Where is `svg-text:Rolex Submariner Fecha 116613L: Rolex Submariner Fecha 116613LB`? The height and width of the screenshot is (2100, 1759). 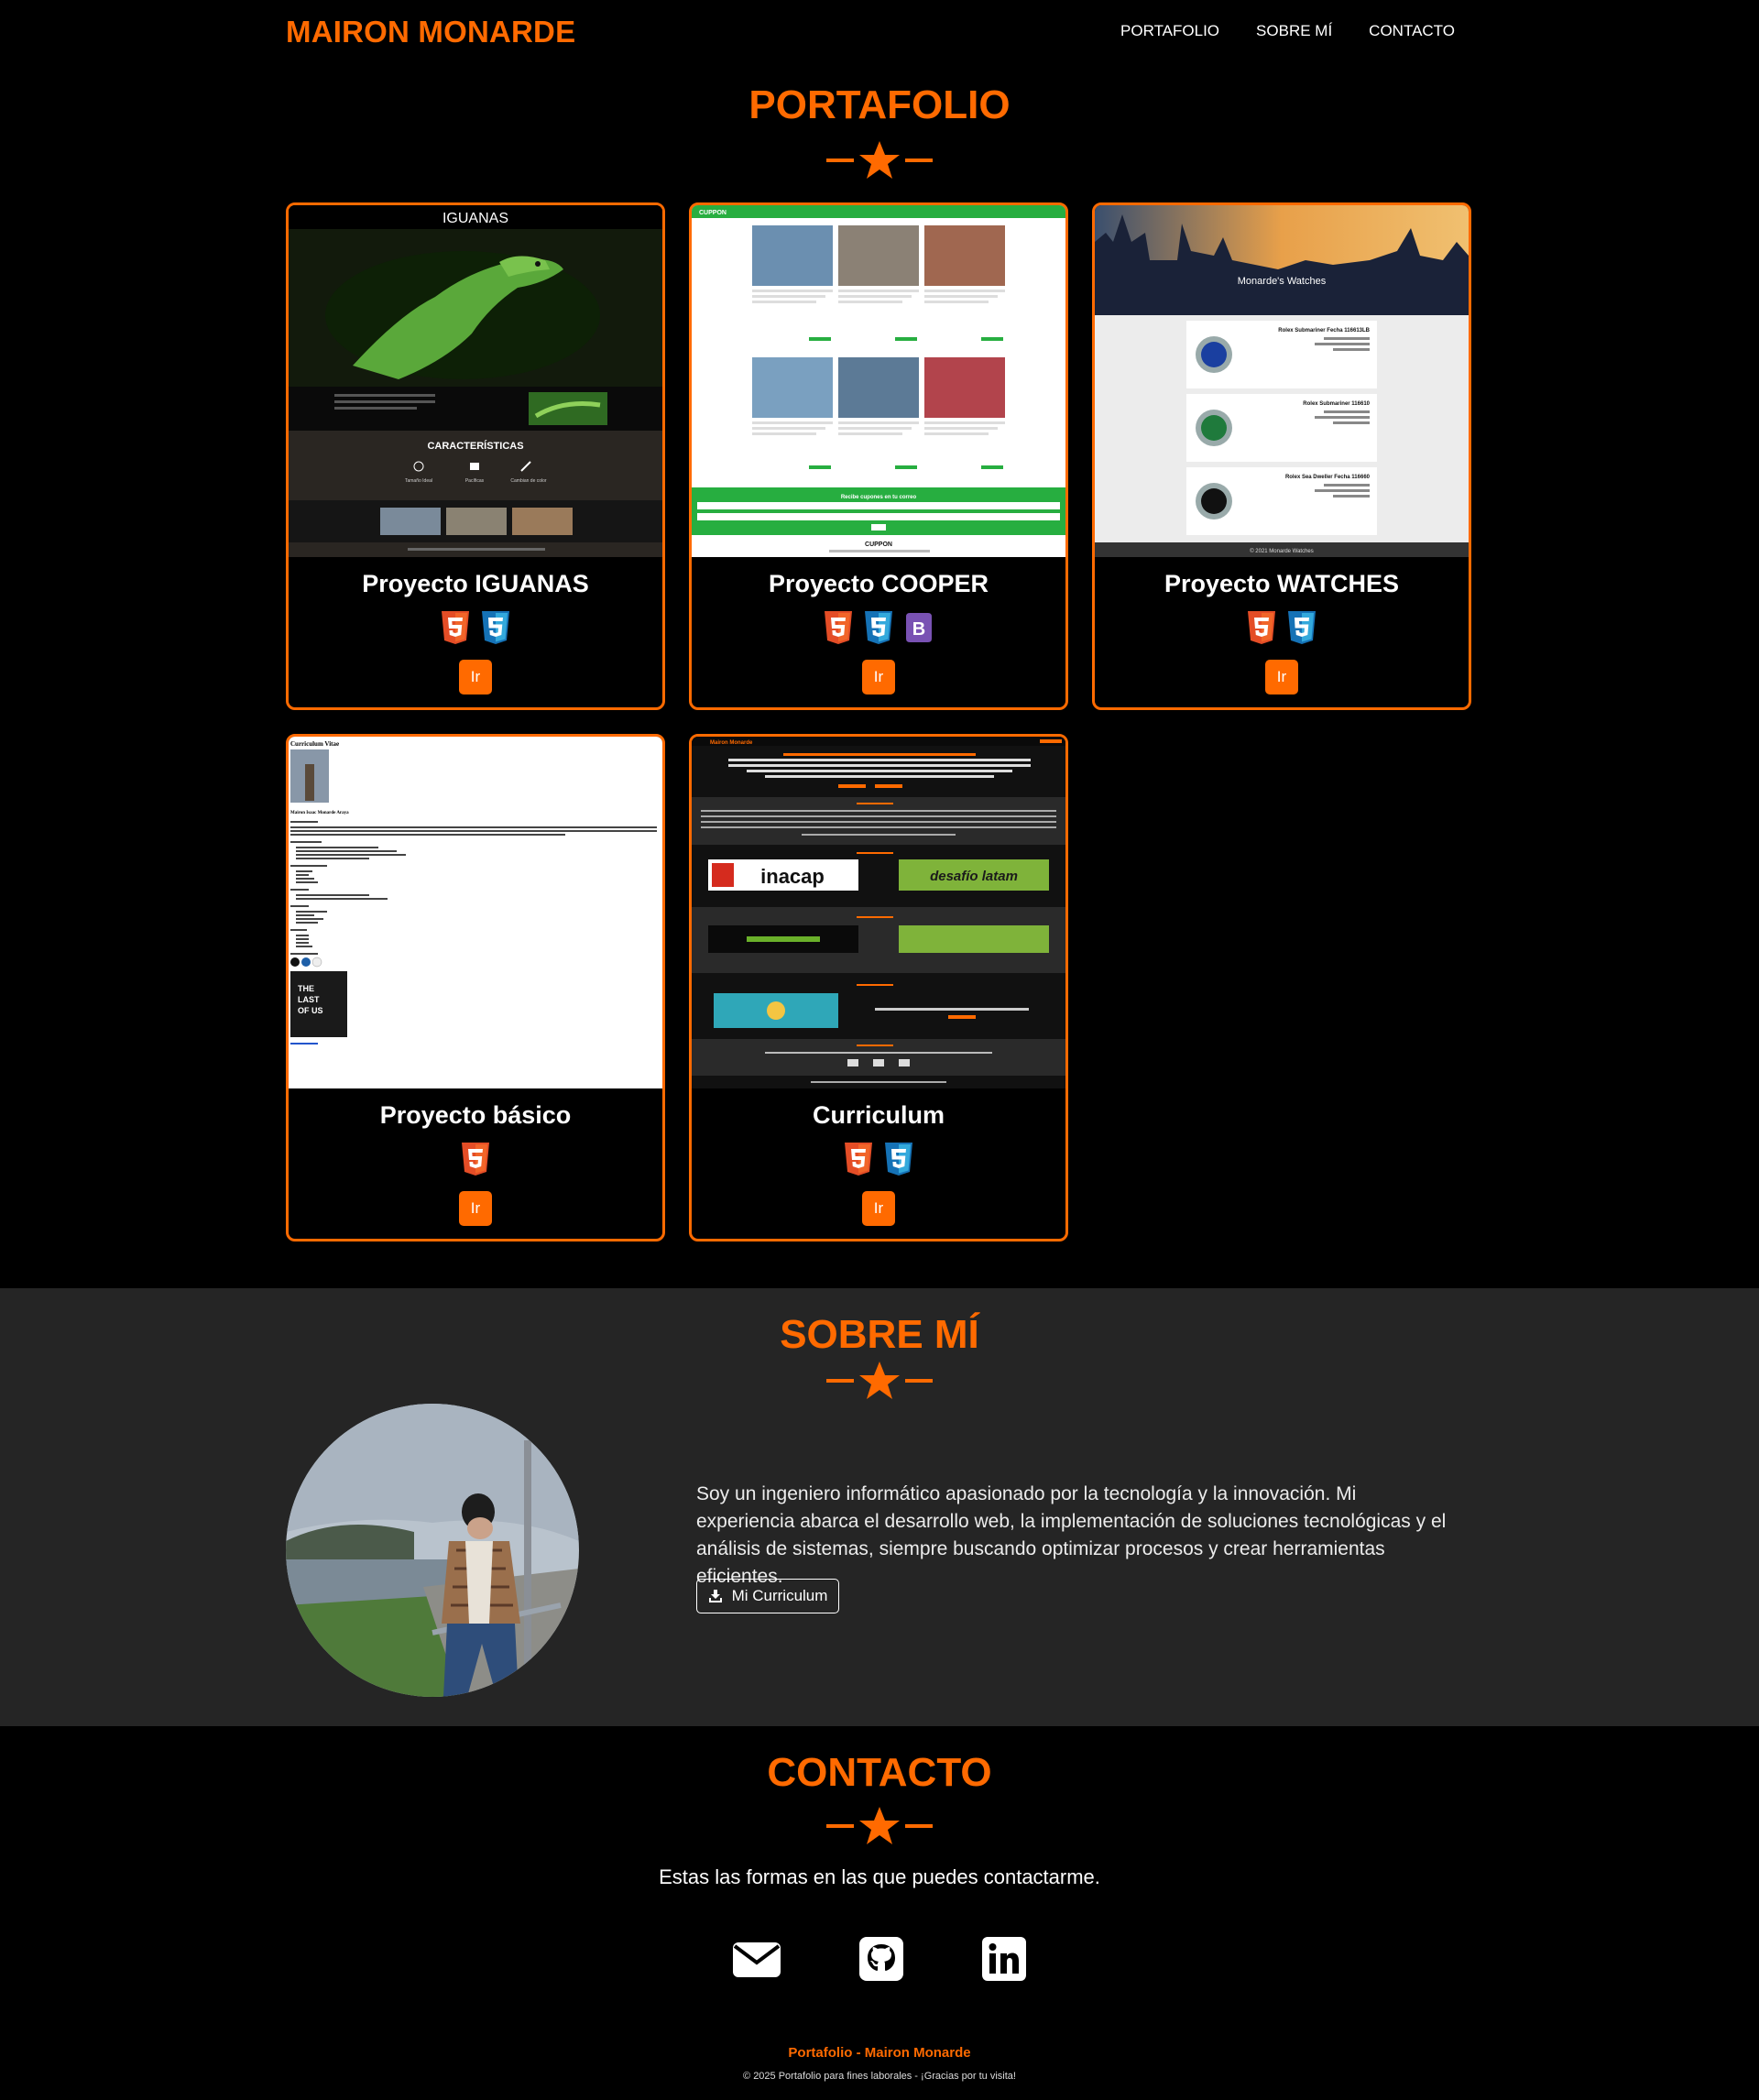 svg-text:Rolex Submariner Fecha 116613L: Rolex Submariner Fecha 116613LB is located at coordinates (1324, 331).